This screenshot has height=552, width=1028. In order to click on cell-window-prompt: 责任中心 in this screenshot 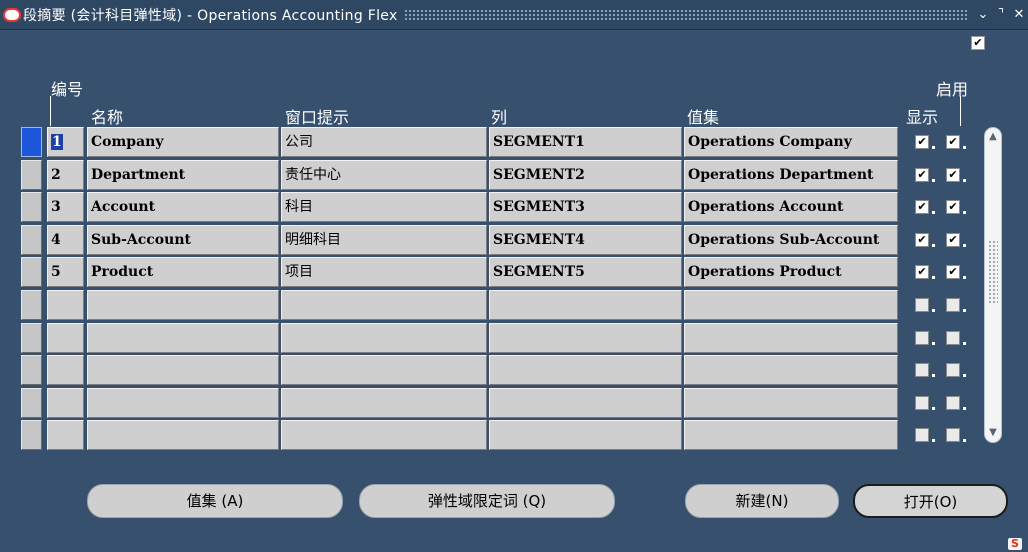, I will do `click(384, 175)`.